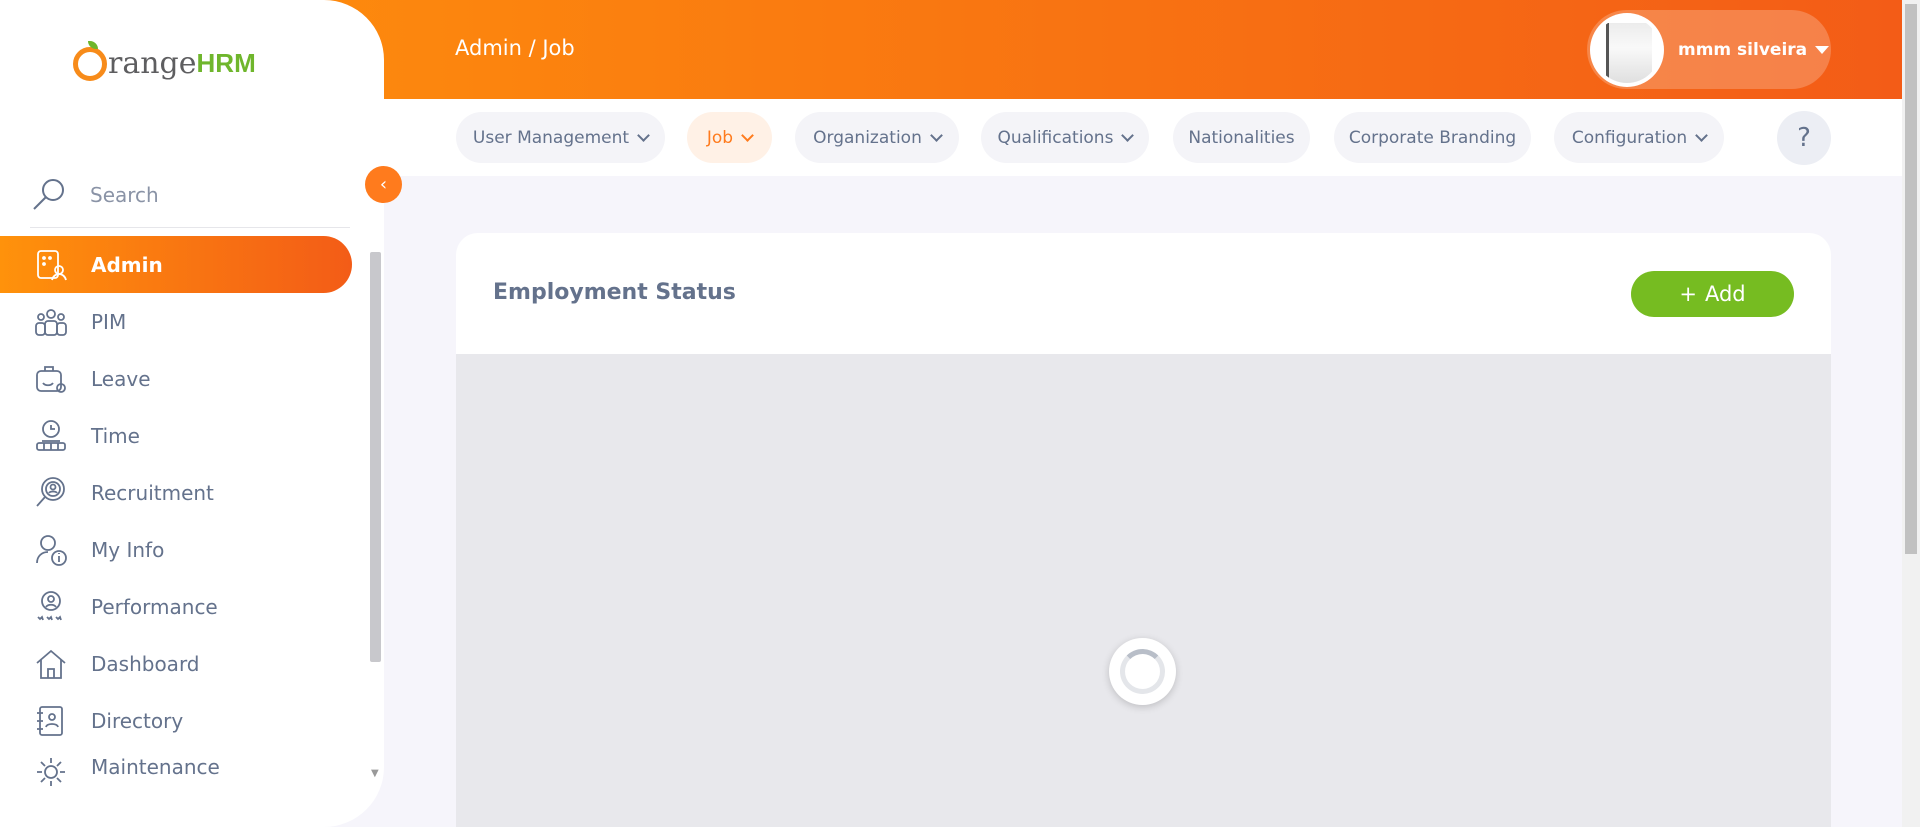 Image resolution: width=1920 pixels, height=827 pixels. Describe the element at coordinates (51, 721) in the screenshot. I see `directory-icon` at that location.